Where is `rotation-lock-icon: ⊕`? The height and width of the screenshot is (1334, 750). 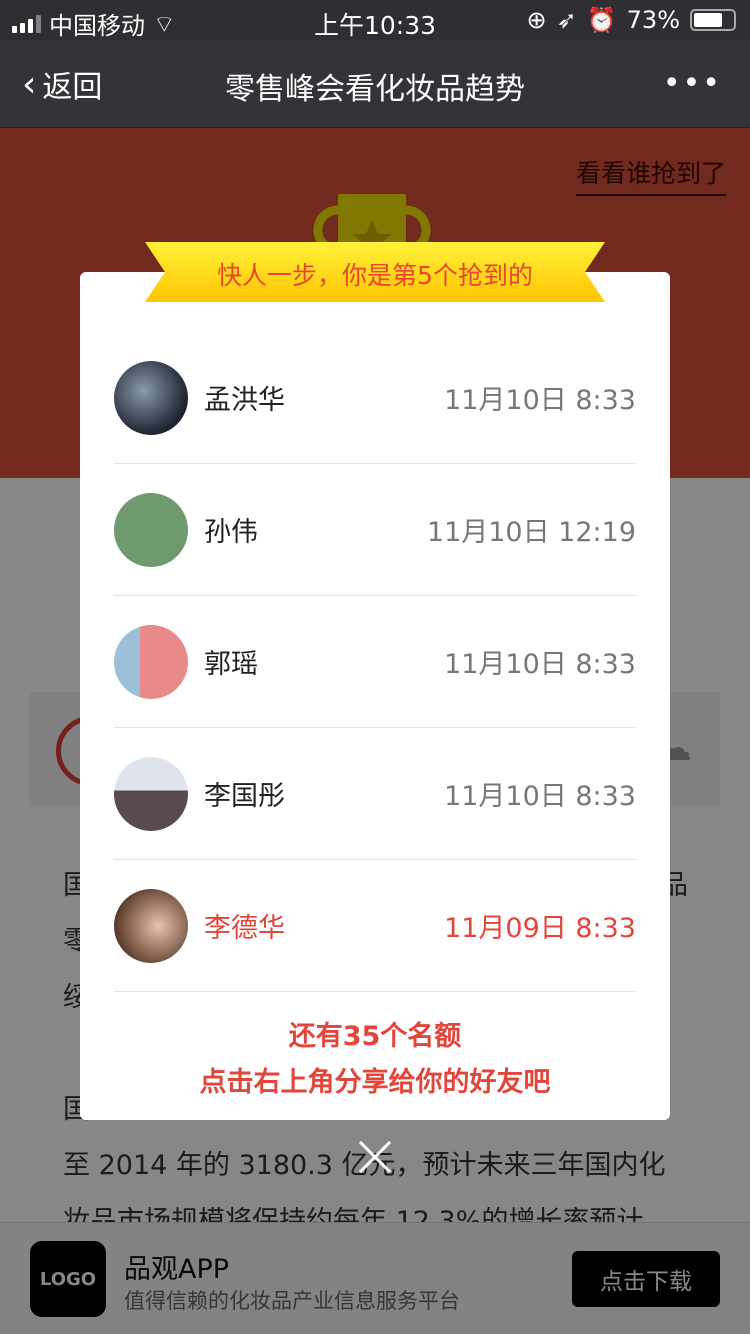 rotation-lock-icon: ⊕ is located at coordinates (536, 20).